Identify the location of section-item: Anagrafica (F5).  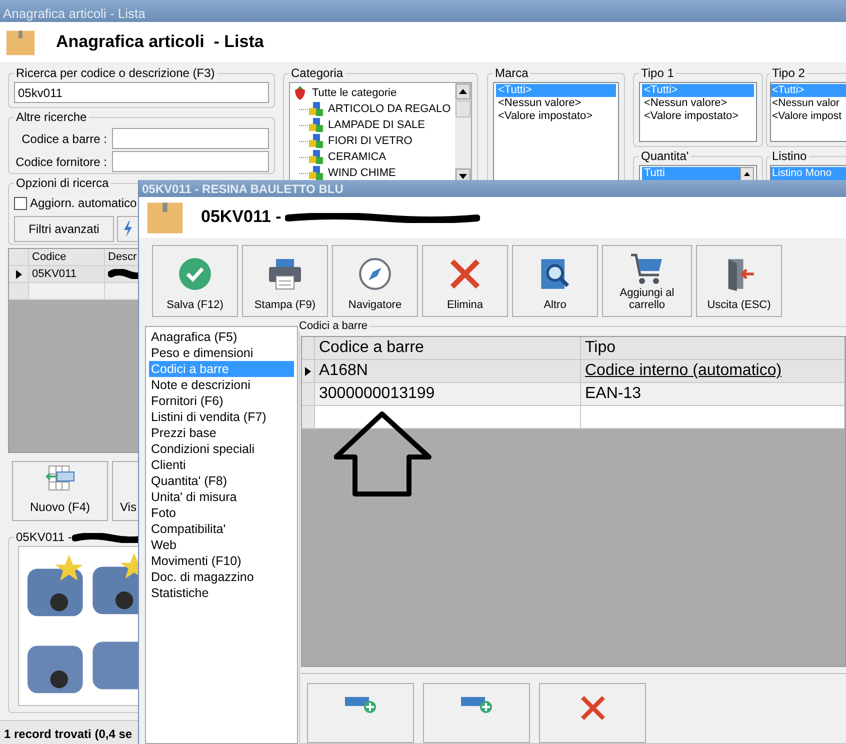
(221, 337).